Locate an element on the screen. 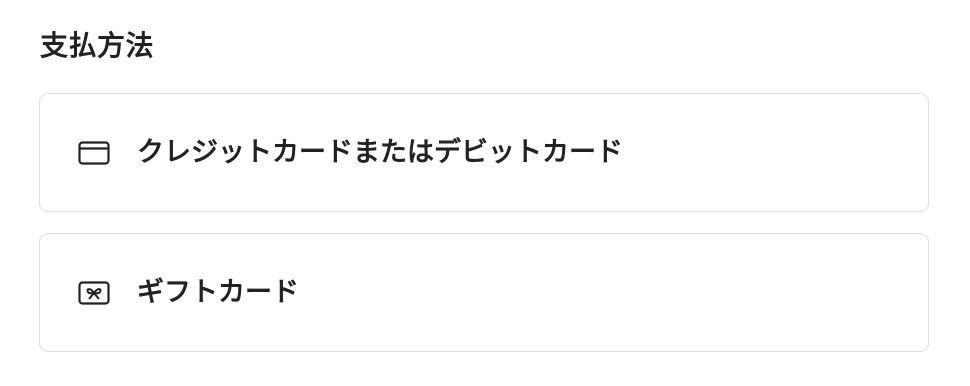  payment-method-heading: 支払方法 is located at coordinates (97, 45).